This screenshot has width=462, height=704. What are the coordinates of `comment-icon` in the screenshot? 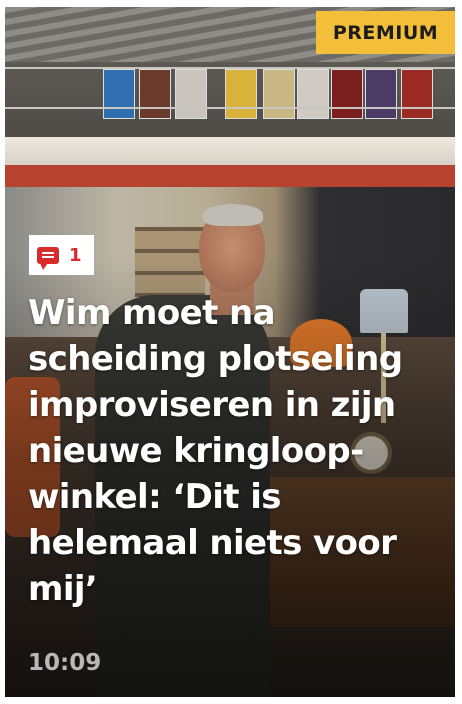 It's located at (48, 258).